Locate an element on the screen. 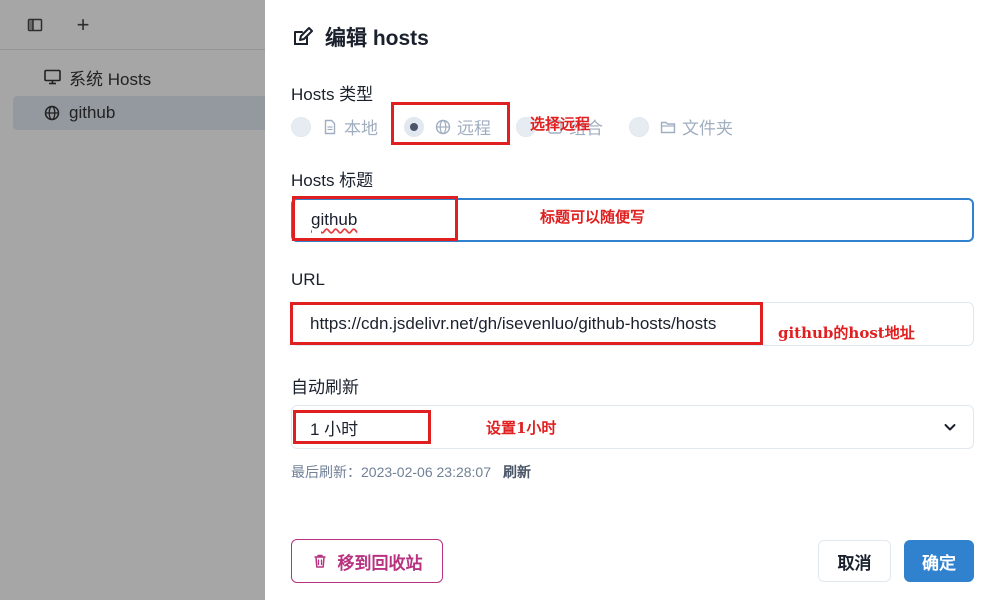 Image resolution: width=1000 pixels, height=600 pixels. last-refresh-line: 最后刷新：2023-02-06 23:28:07 刷新 is located at coordinates (411, 472).